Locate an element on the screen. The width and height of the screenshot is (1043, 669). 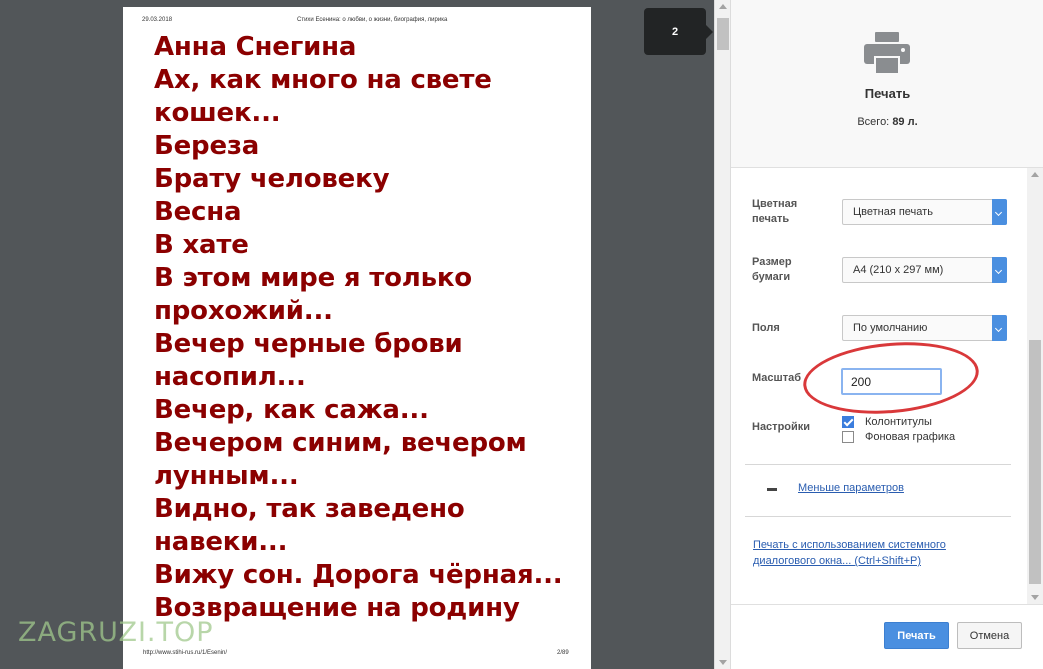
paper-size-select: A4 (210 x 297 мм) is located at coordinates (924, 270).